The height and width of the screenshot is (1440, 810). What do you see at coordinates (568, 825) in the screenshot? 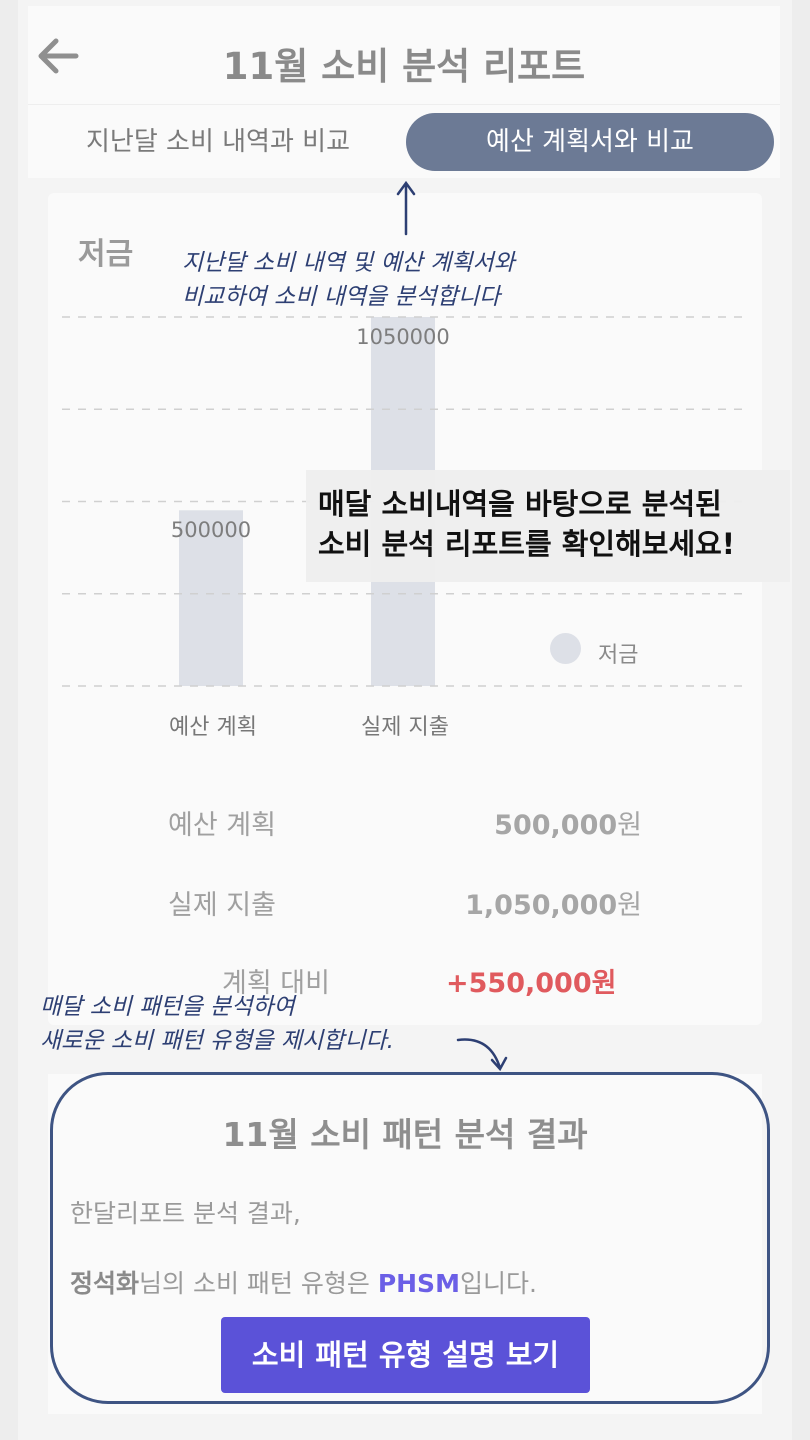
I see `summary-budget-value: 500,000원` at bounding box center [568, 825].